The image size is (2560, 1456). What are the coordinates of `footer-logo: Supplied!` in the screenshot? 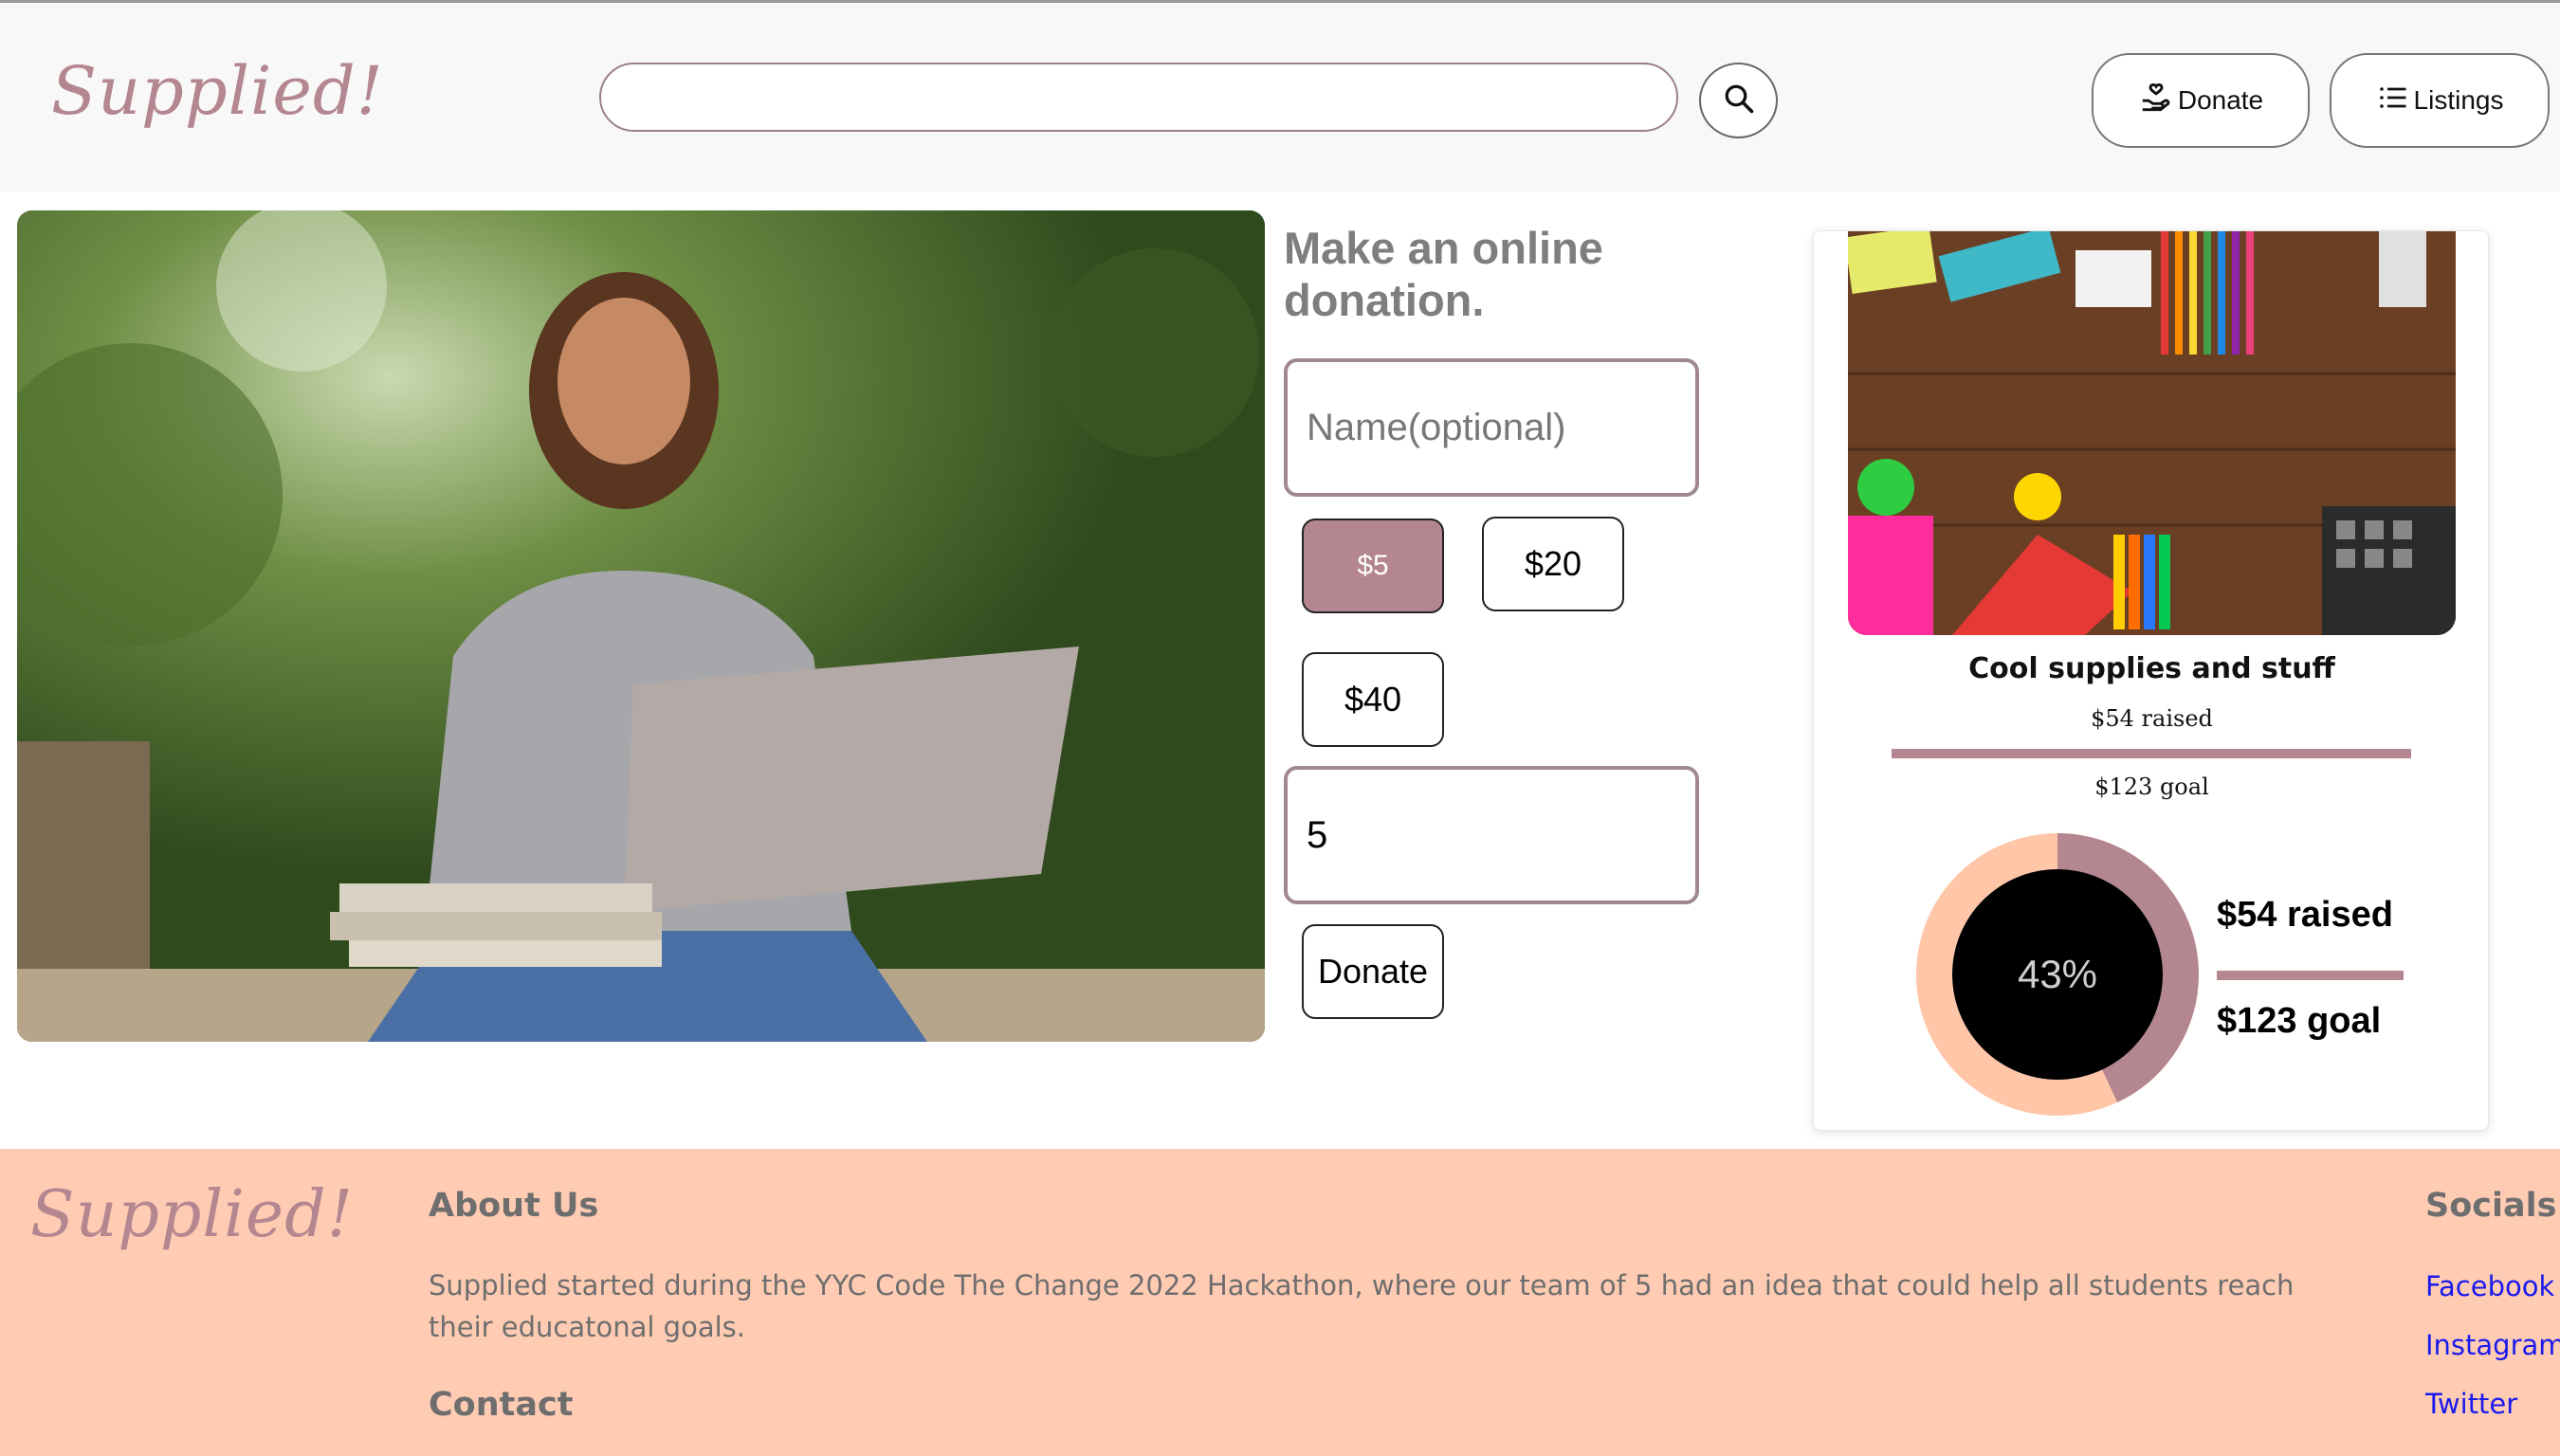 It's located at (192, 1214).